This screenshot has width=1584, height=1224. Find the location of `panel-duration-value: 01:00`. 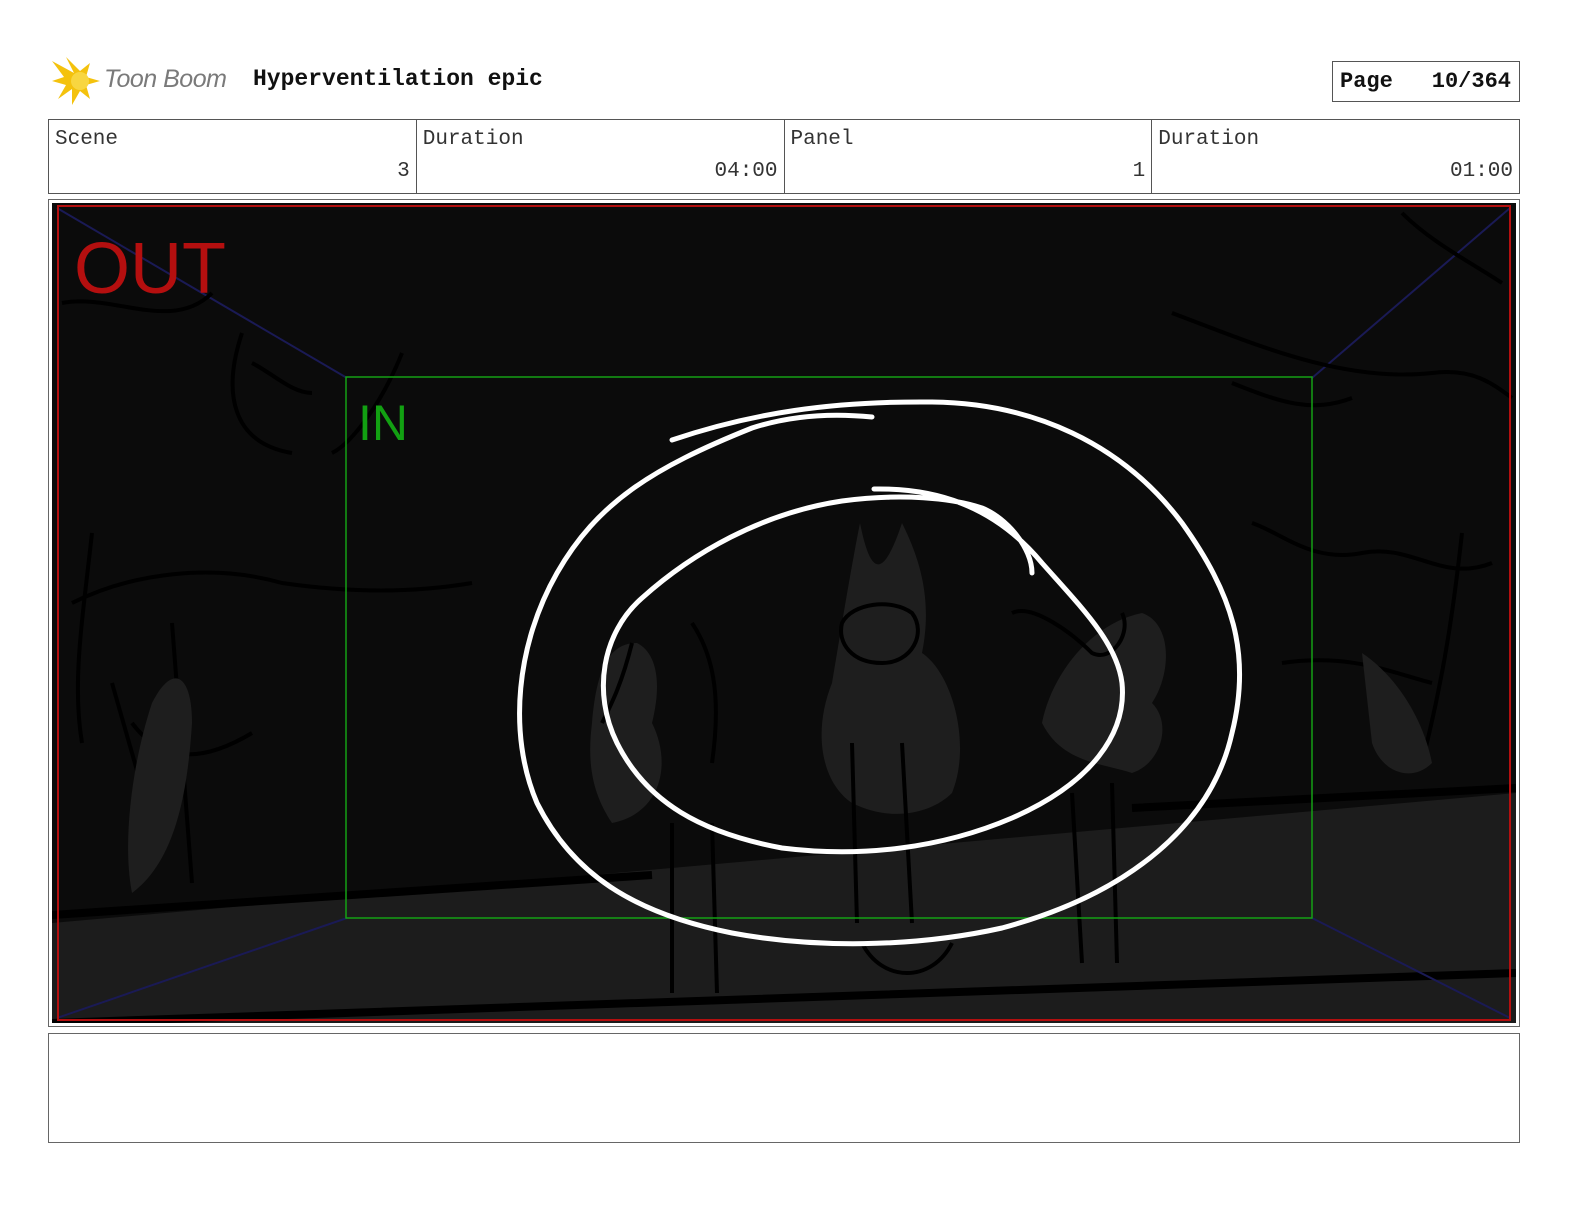

panel-duration-value: 01:00 is located at coordinates (1481, 171).